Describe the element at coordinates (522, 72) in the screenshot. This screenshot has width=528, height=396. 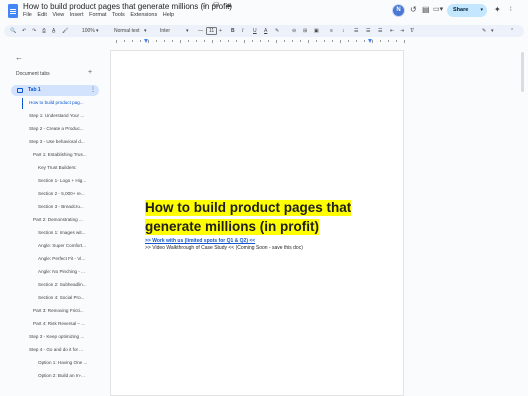
I see `scrollbar` at that location.